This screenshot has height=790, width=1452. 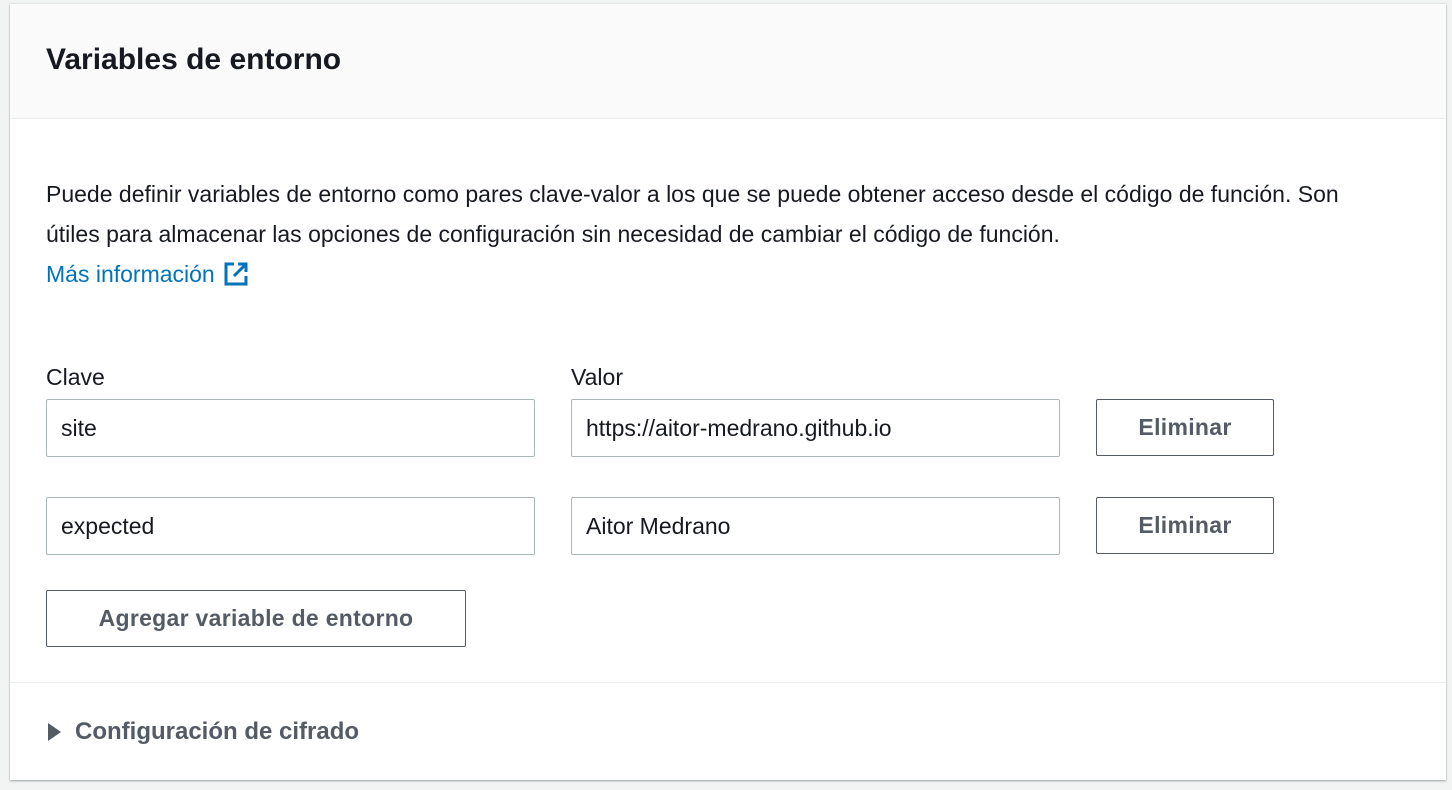 I want to click on section-divider, so click(x=728, y=682).